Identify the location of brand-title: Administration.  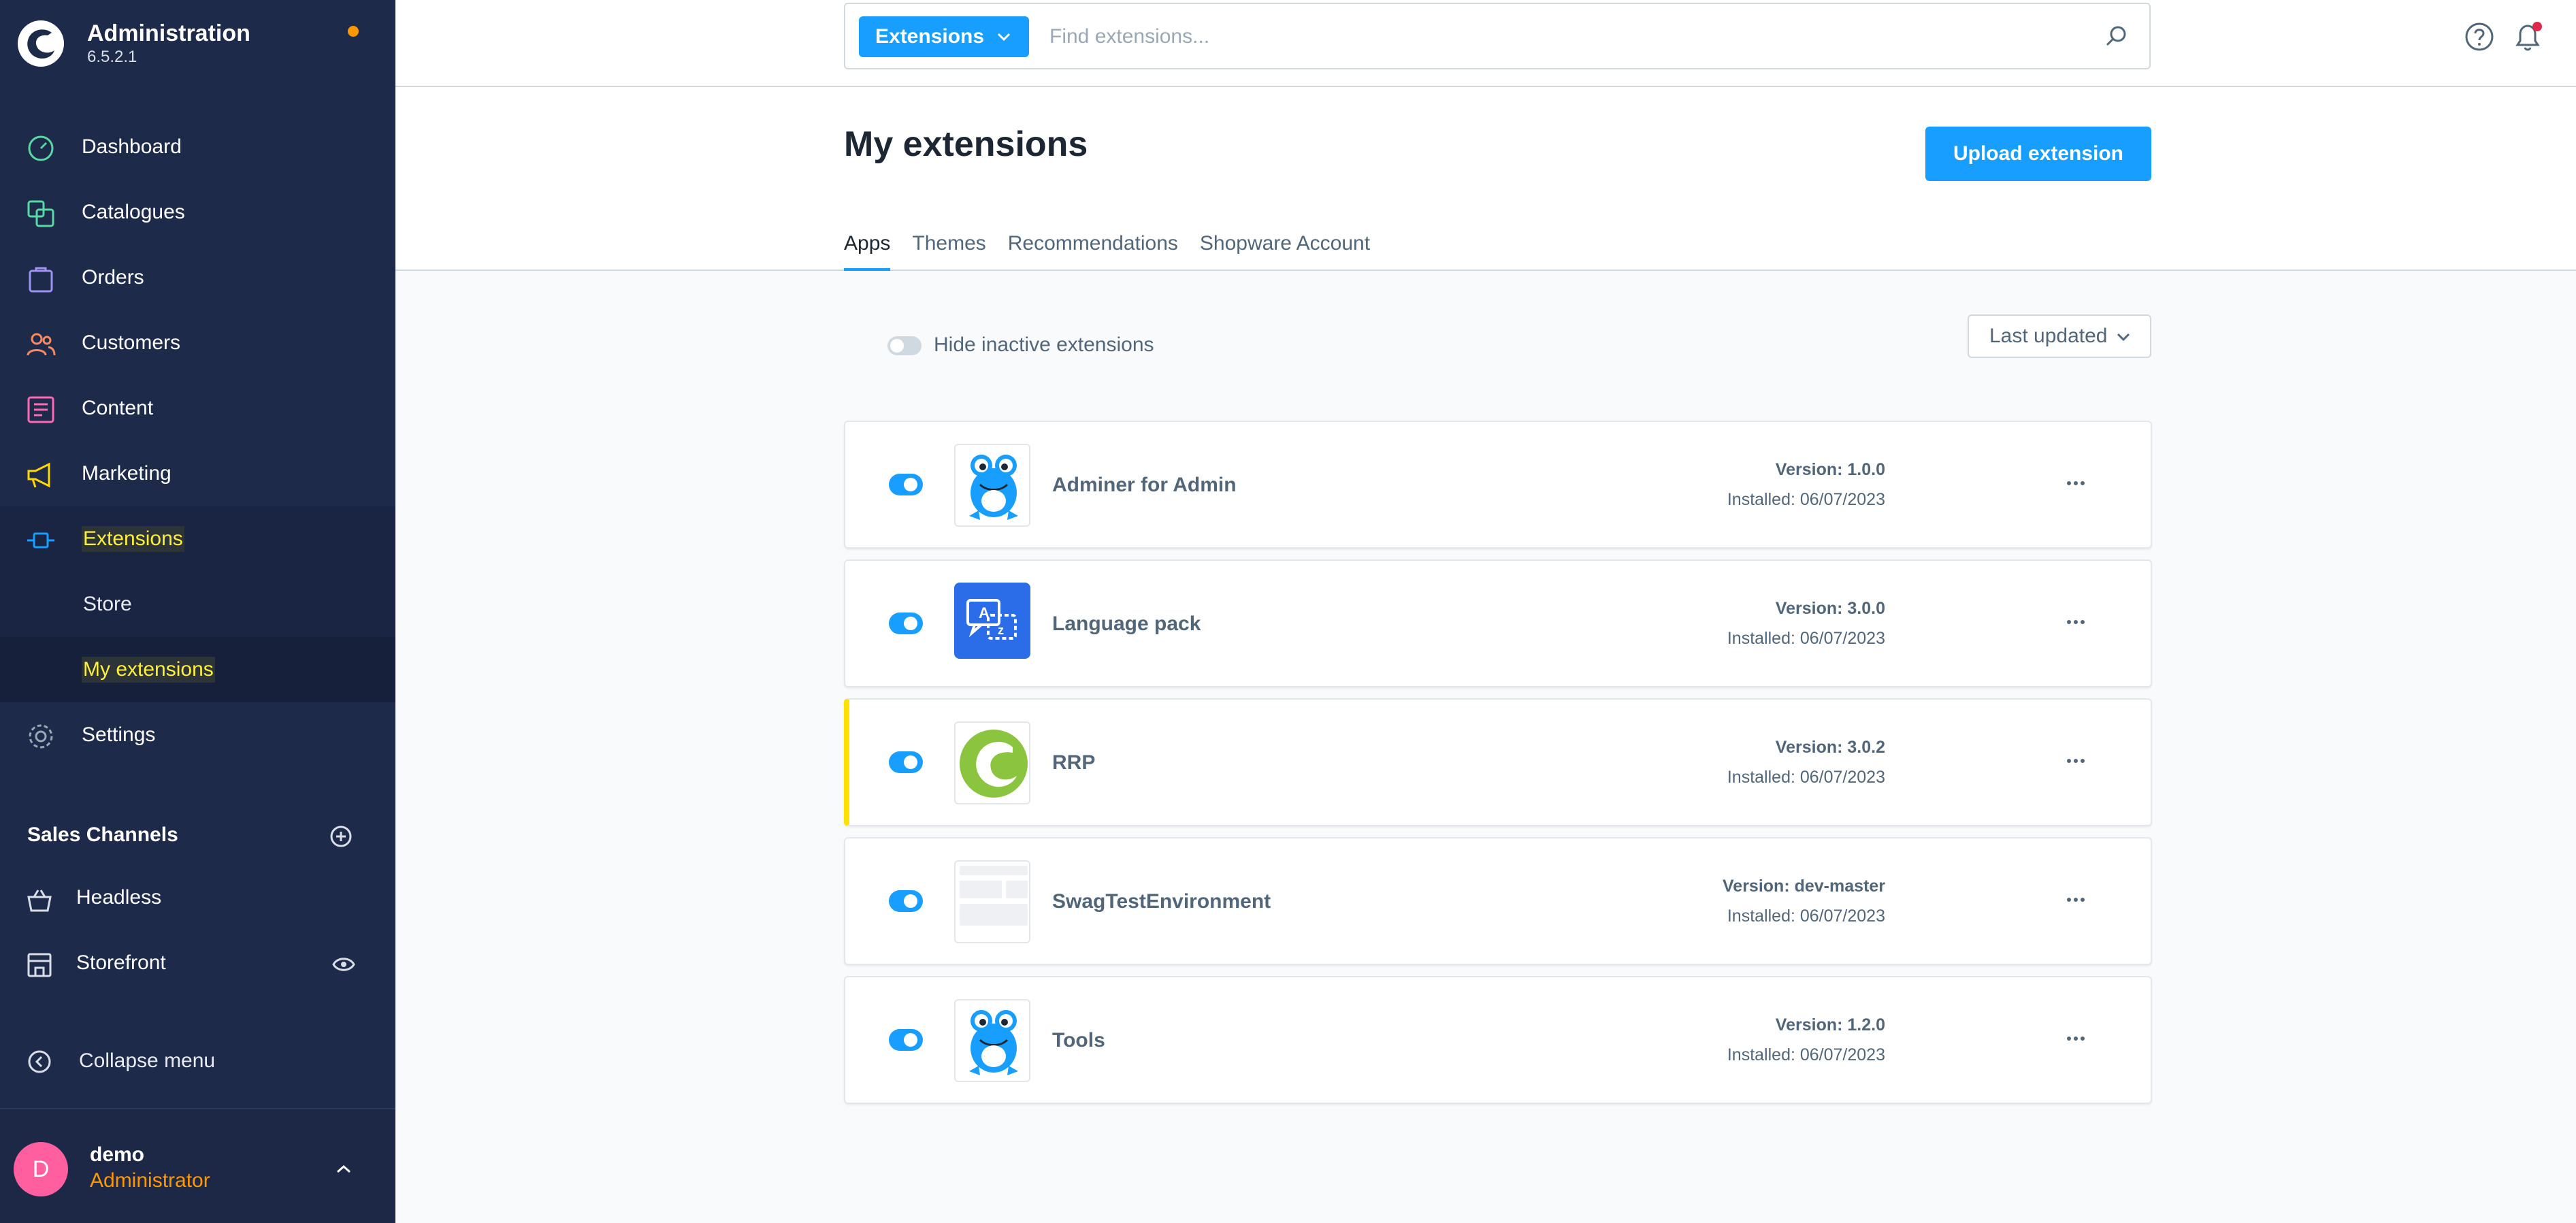
(168, 33).